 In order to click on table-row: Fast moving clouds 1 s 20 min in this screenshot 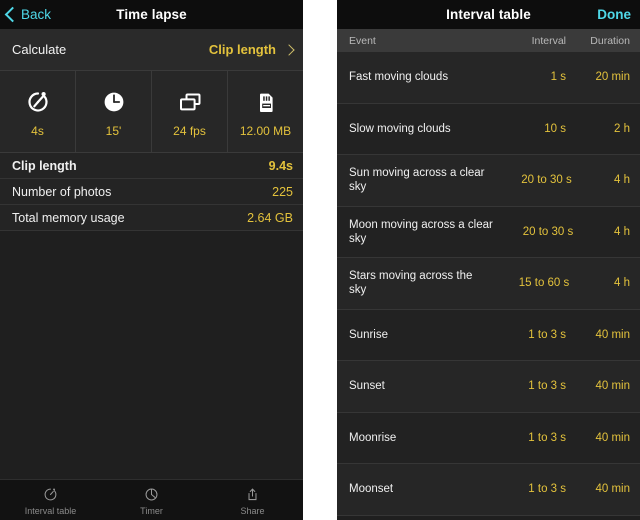, I will do `click(488, 78)`.